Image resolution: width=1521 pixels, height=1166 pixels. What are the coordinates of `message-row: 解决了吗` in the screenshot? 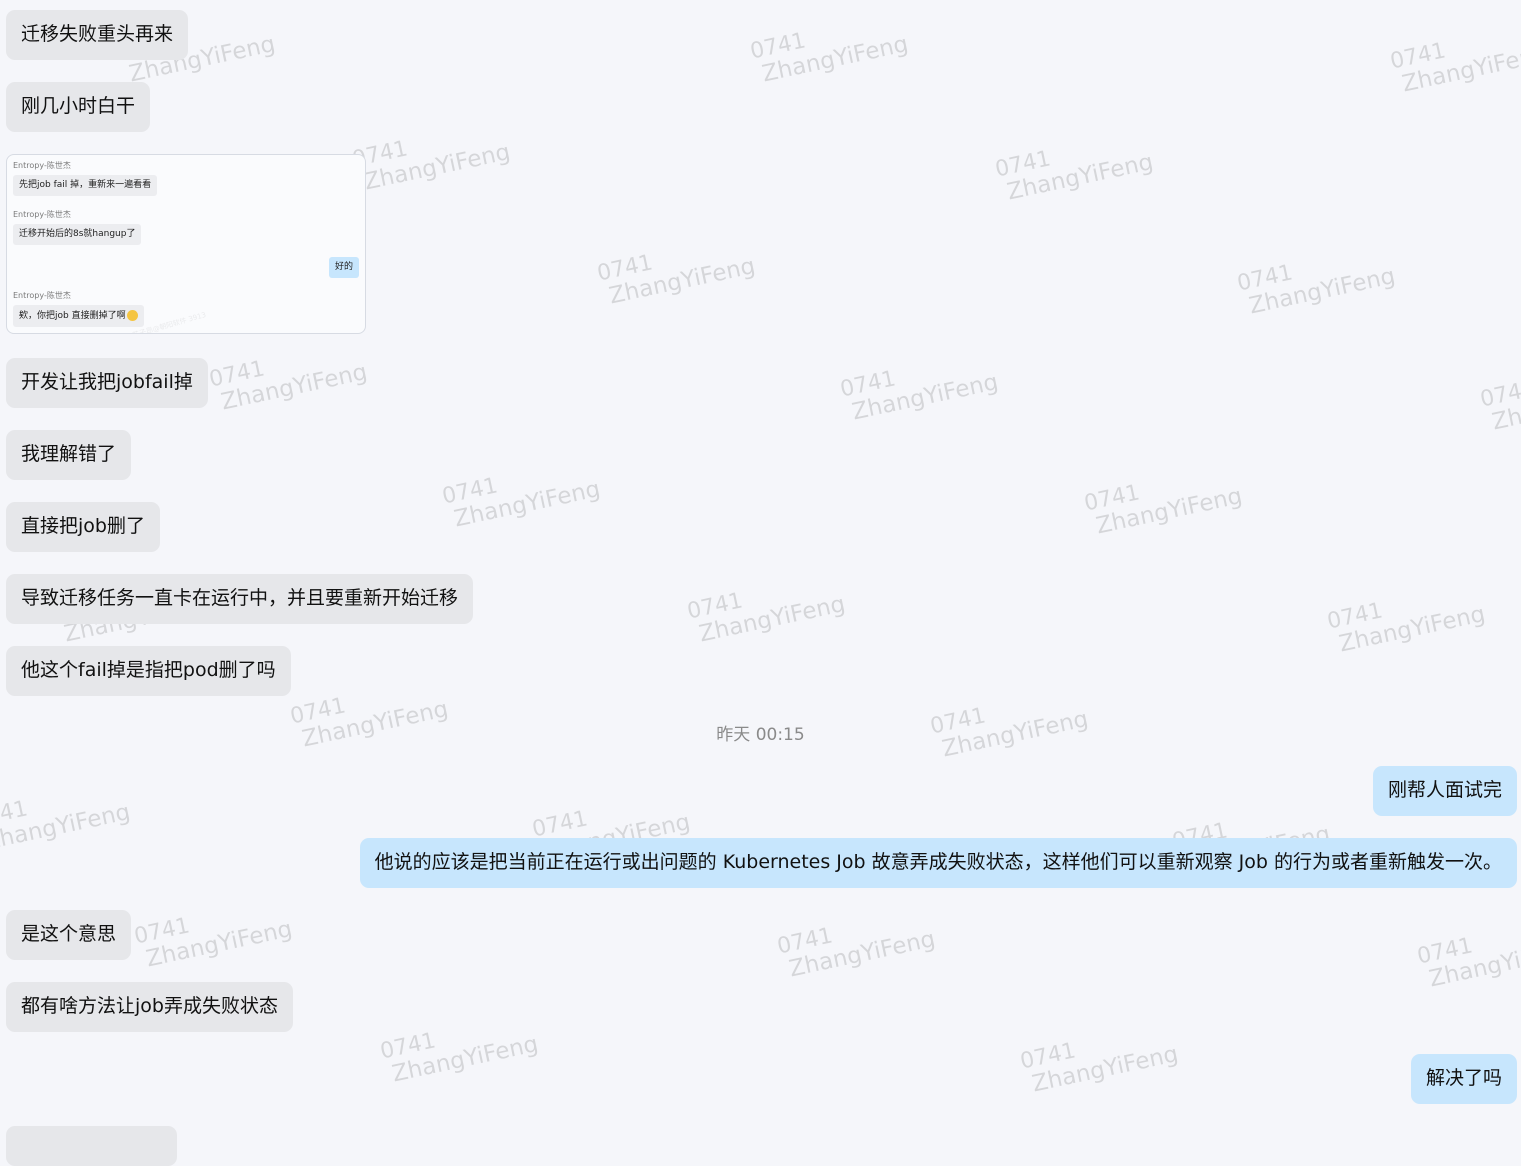 It's located at (761, 1079).